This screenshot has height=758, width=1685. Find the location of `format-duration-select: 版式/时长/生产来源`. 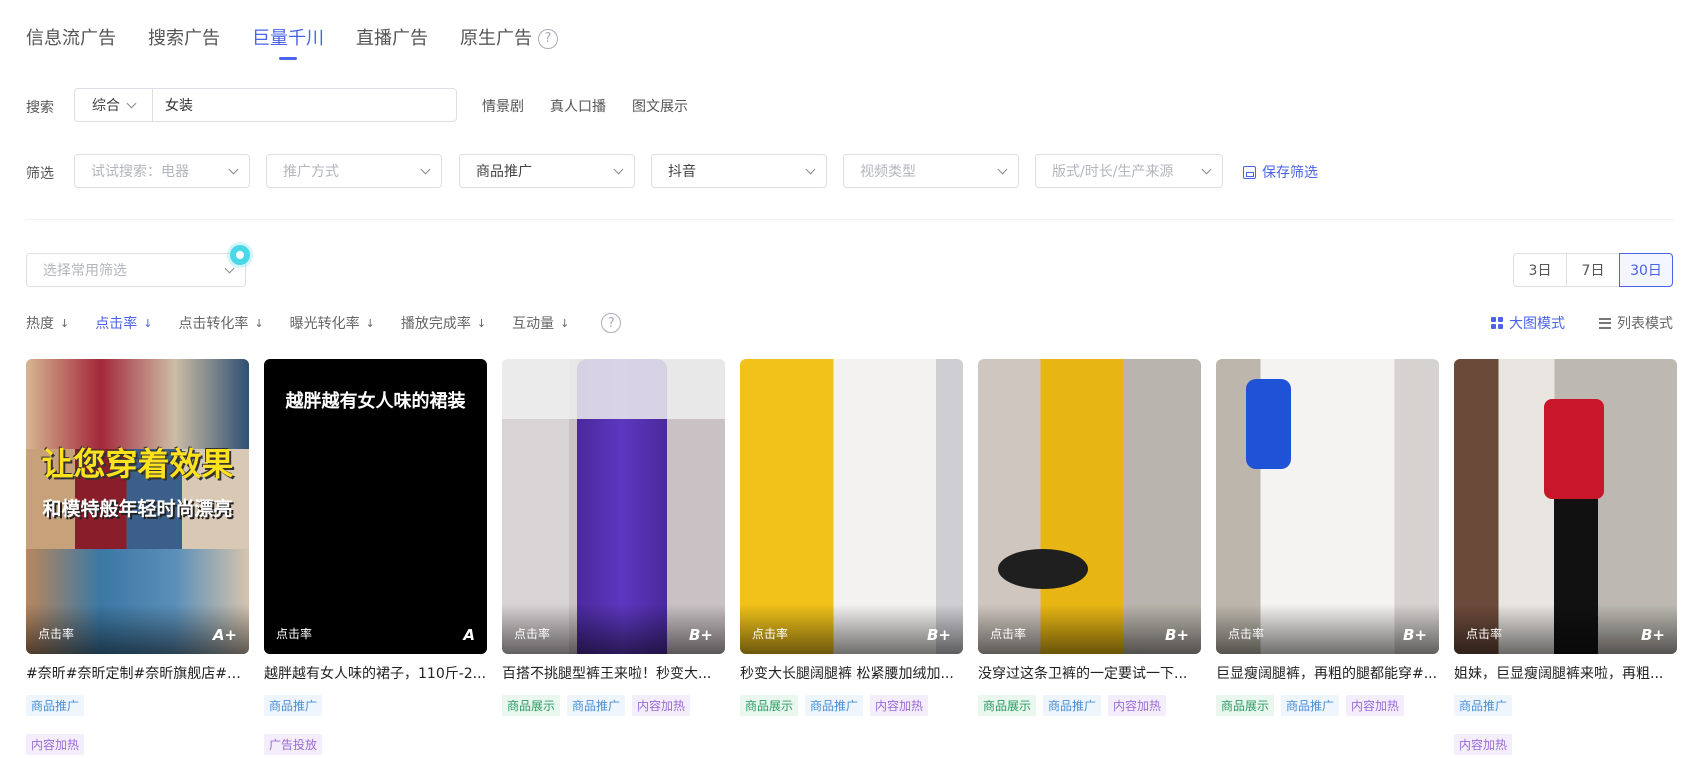

format-duration-select: 版式/时长/生产来源 is located at coordinates (1129, 171).